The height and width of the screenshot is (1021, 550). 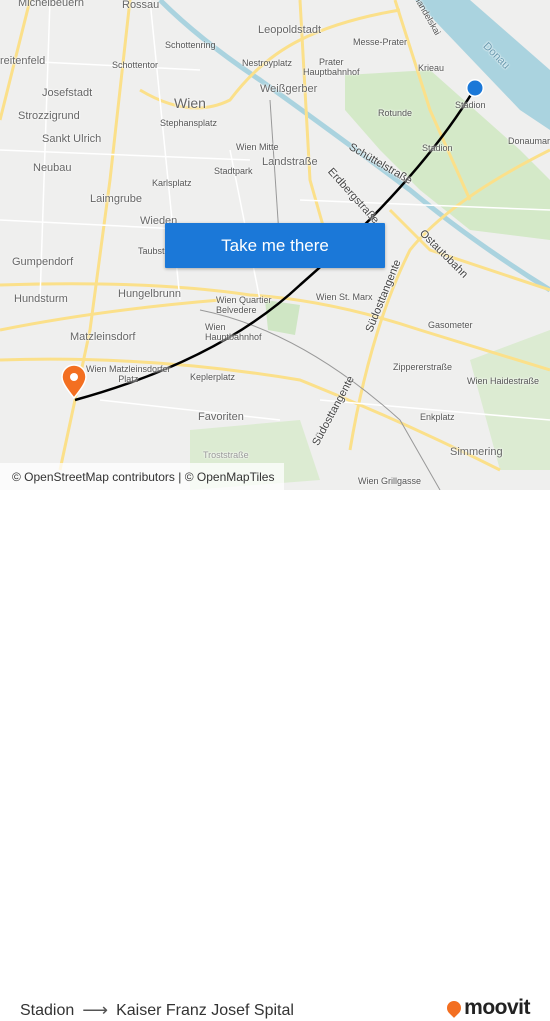 I want to click on map-label: Rossau, so click(x=141, y=5).